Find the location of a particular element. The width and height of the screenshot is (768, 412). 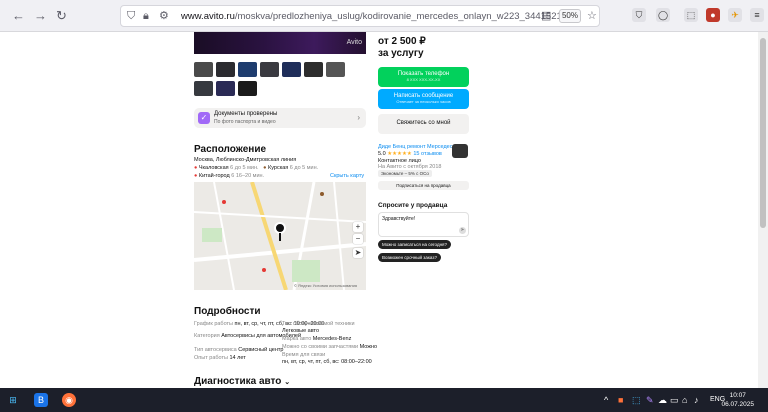

system-clock: 10:07 06.07.2025 is located at coordinates (737, 400).